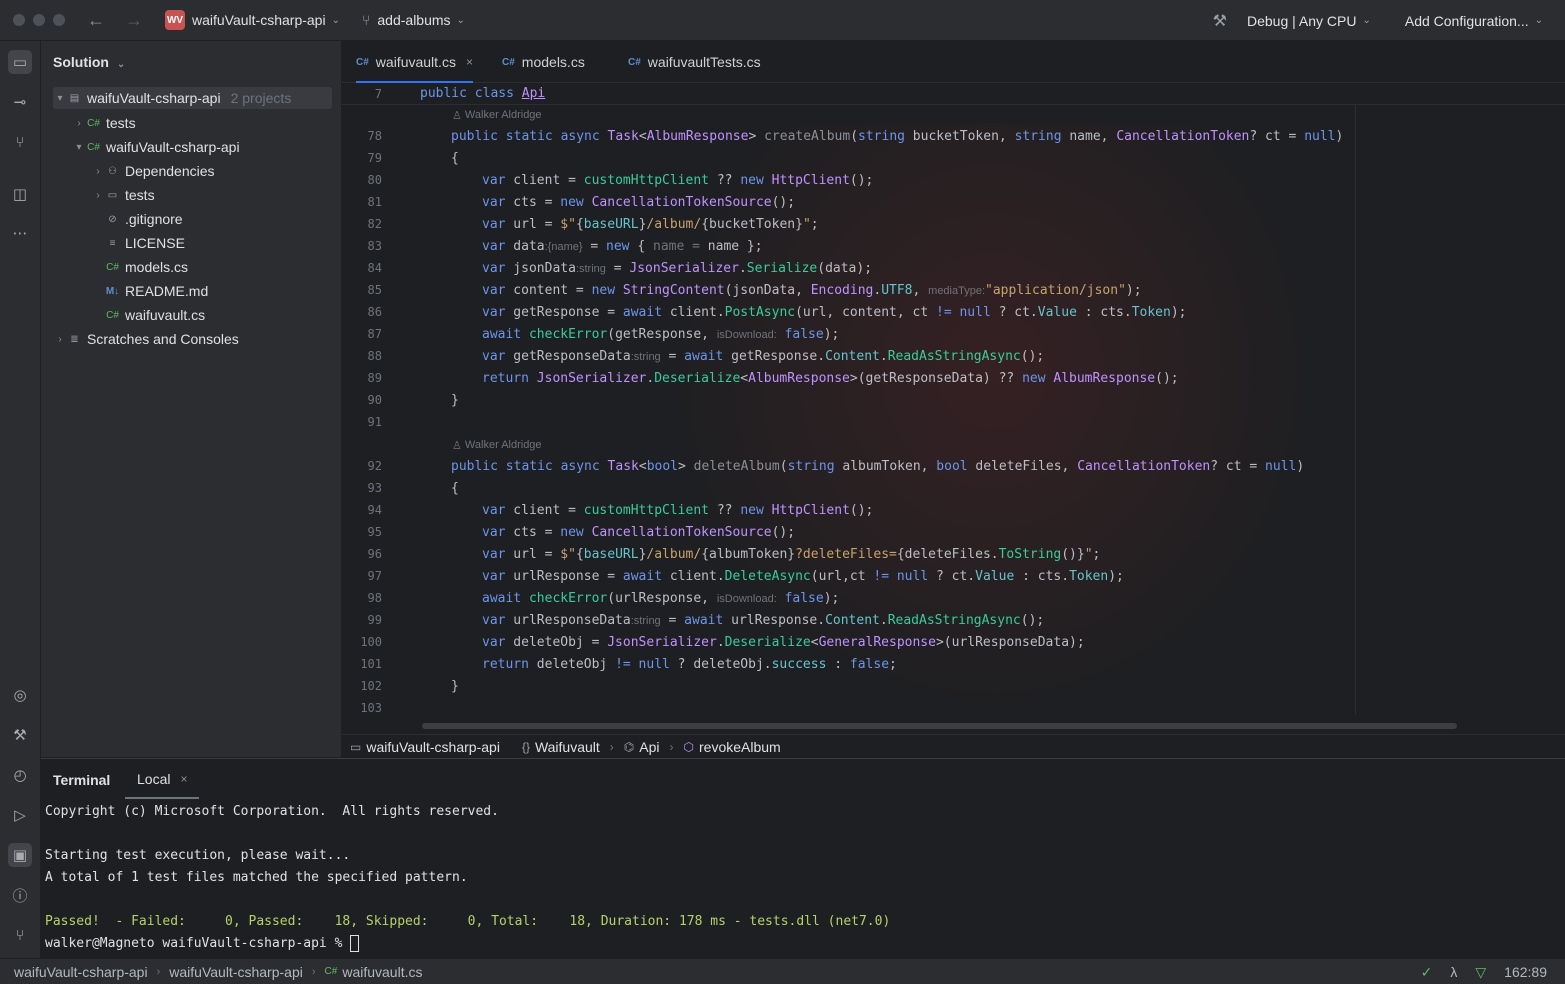 This screenshot has width=1565, height=984. Describe the element at coordinates (1301, 21) in the screenshot. I see `run-config-selector: Debug | Any CPU` at that location.